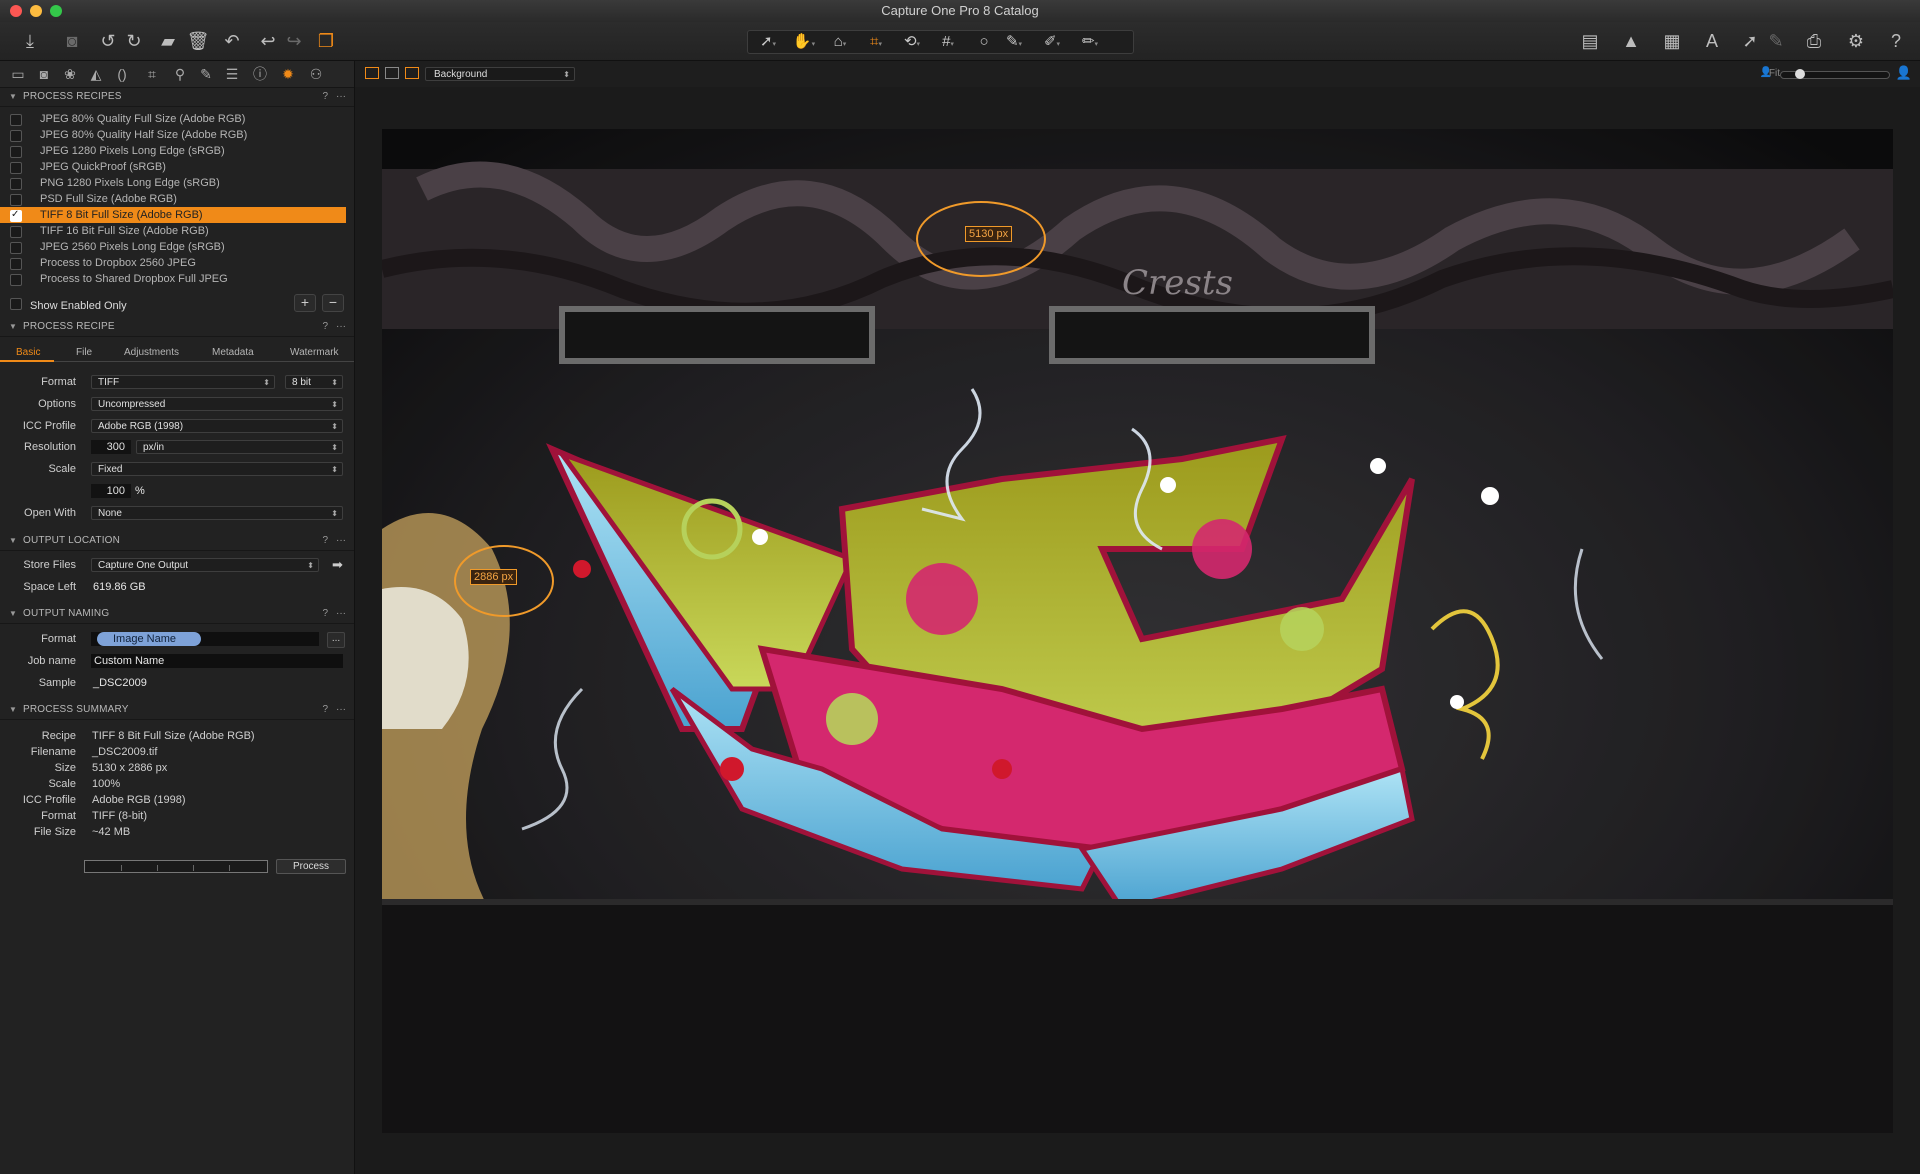 Image resolution: width=1920 pixels, height=1174 pixels. Describe the element at coordinates (311, 866) in the screenshot. I see `process-button: Process` at that location.